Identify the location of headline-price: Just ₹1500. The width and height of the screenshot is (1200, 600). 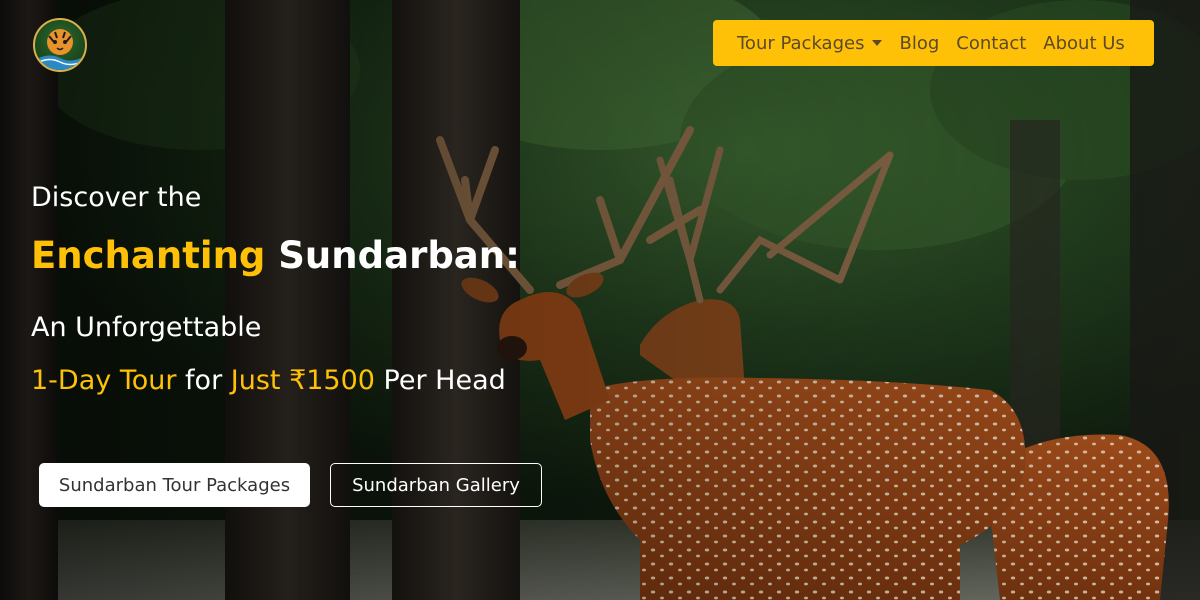
(302, 380).